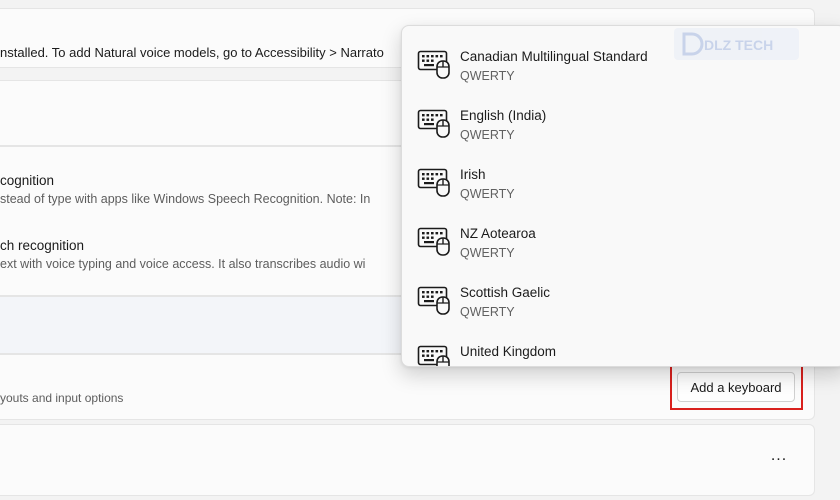  I want to click on watermark-graphic: DLZ TECH, so click(736, 44).